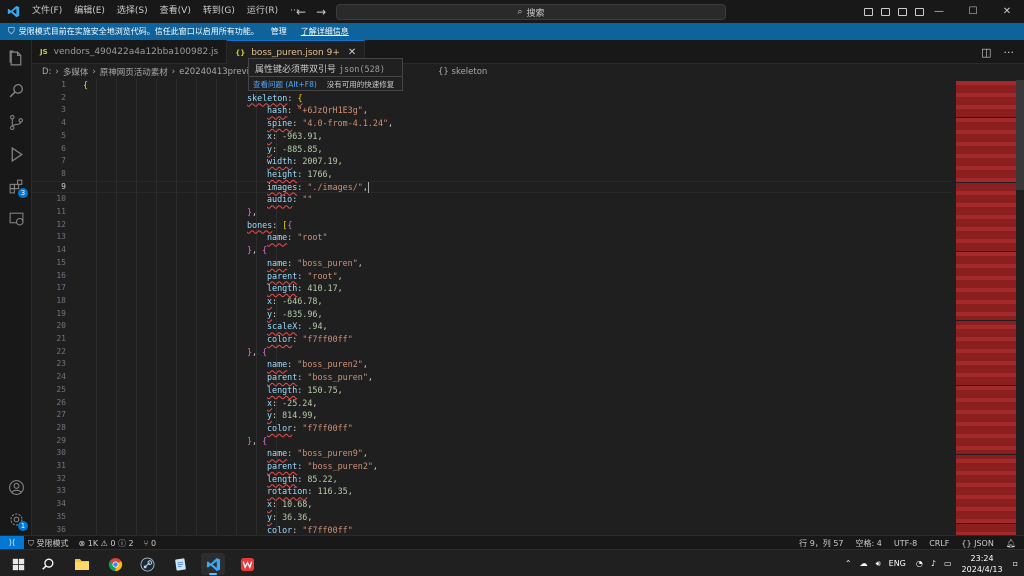  I want to click on code-line: scaleX: .94,, so click(297, 326).